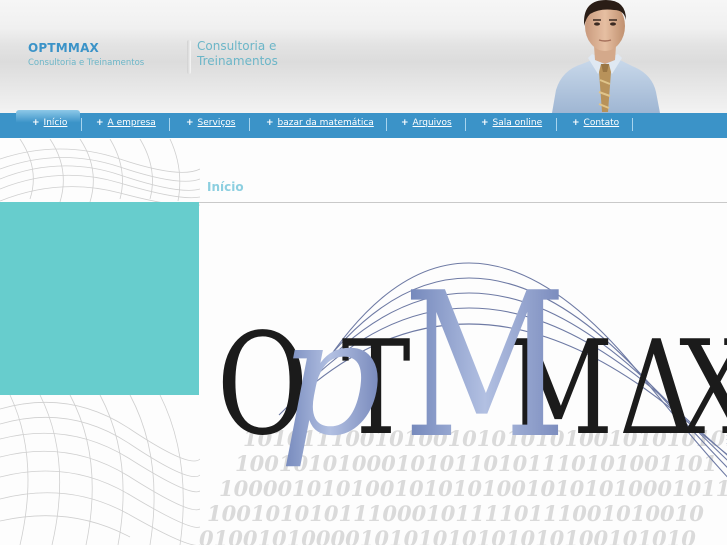 The height and width of the screenshot is (545, 727). What do you see at coordinates (86, 63) in the screenshot?
I see `brand-tagline: Consultoria e Treinamentos` at bounding box center [86, 63].